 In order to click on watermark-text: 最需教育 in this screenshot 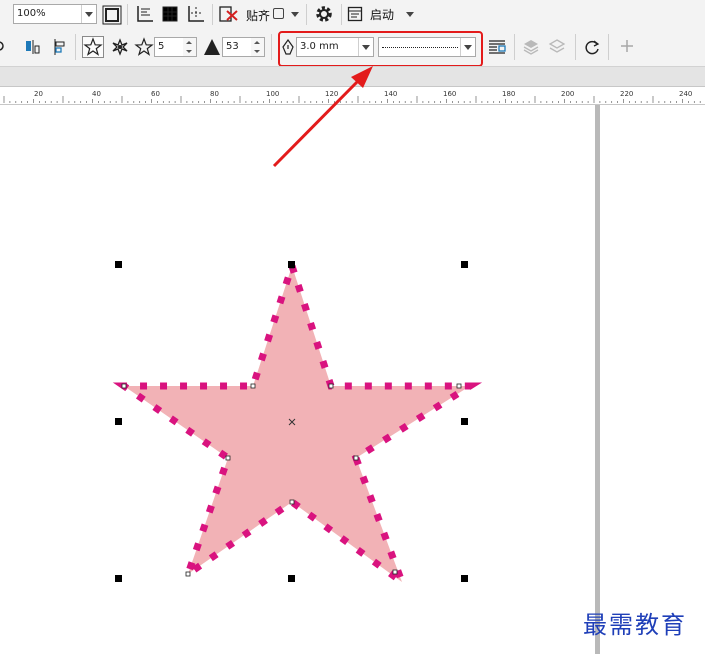, I will do `click(635, 625)`.